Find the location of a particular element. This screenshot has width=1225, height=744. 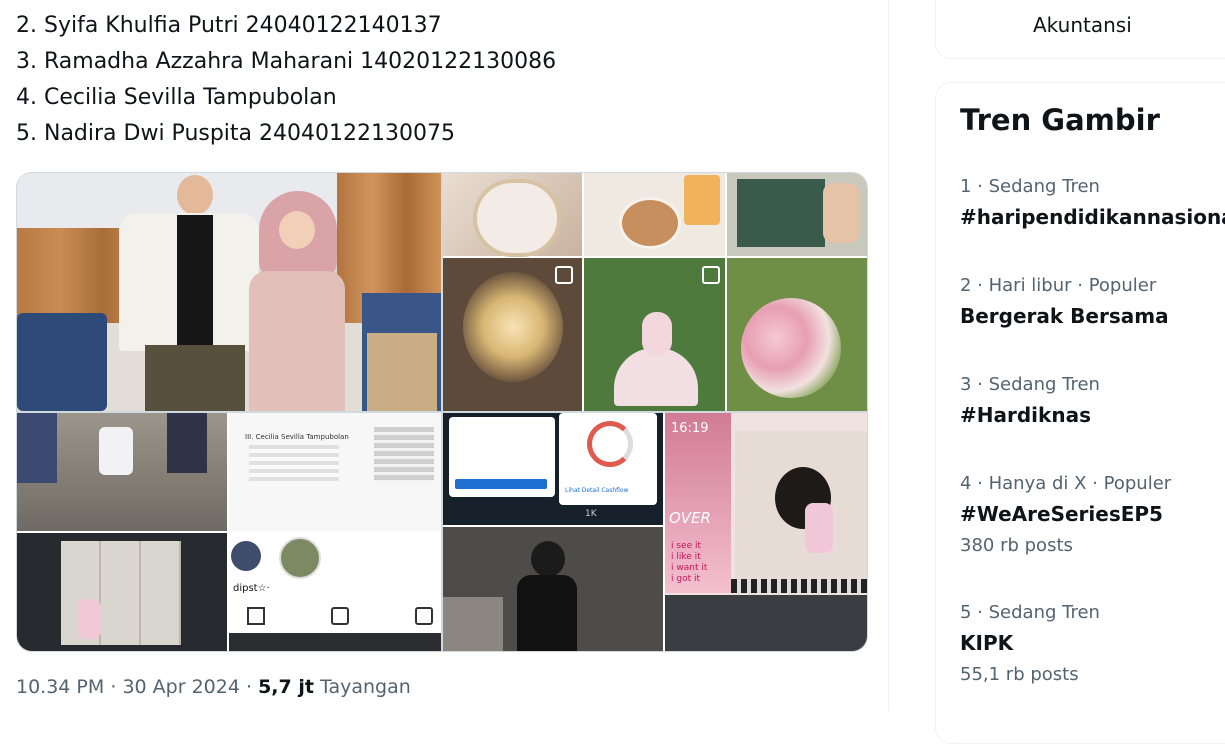

sticker-line: i got it is located at coordinates (685, 579).